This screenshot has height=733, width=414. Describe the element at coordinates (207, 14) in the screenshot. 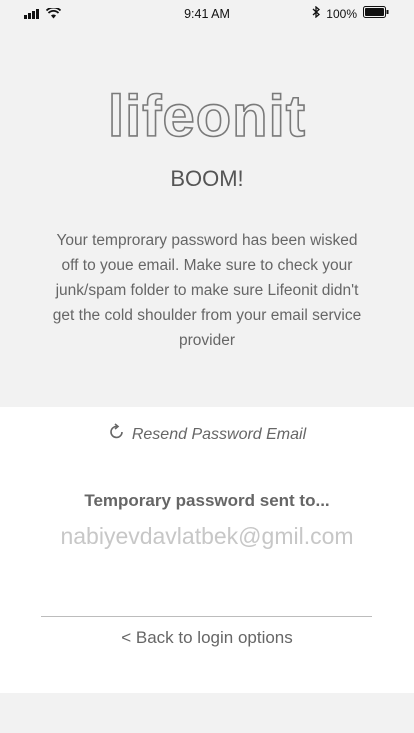

I see `status-bar: 9:41 AM 100%` at that location.